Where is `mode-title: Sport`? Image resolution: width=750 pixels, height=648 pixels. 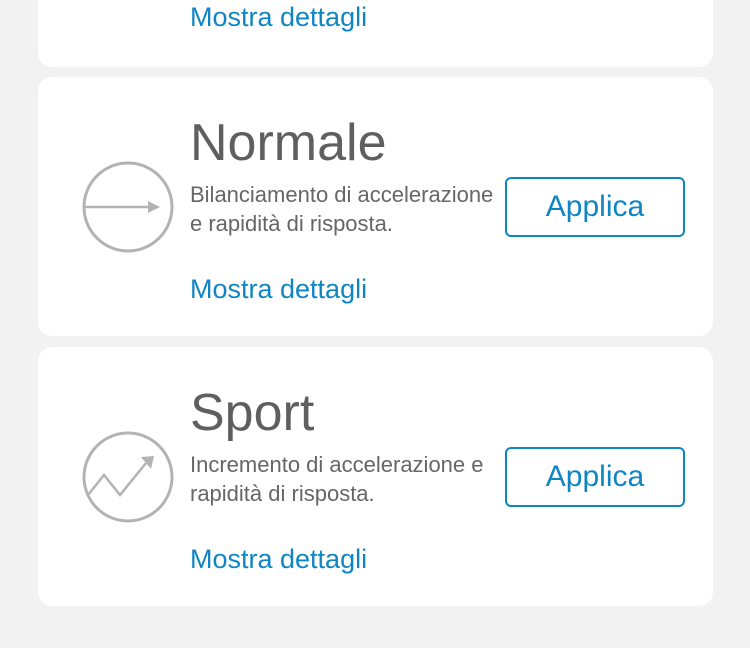
mode-title: Sport is located at coordinates (252, 413).